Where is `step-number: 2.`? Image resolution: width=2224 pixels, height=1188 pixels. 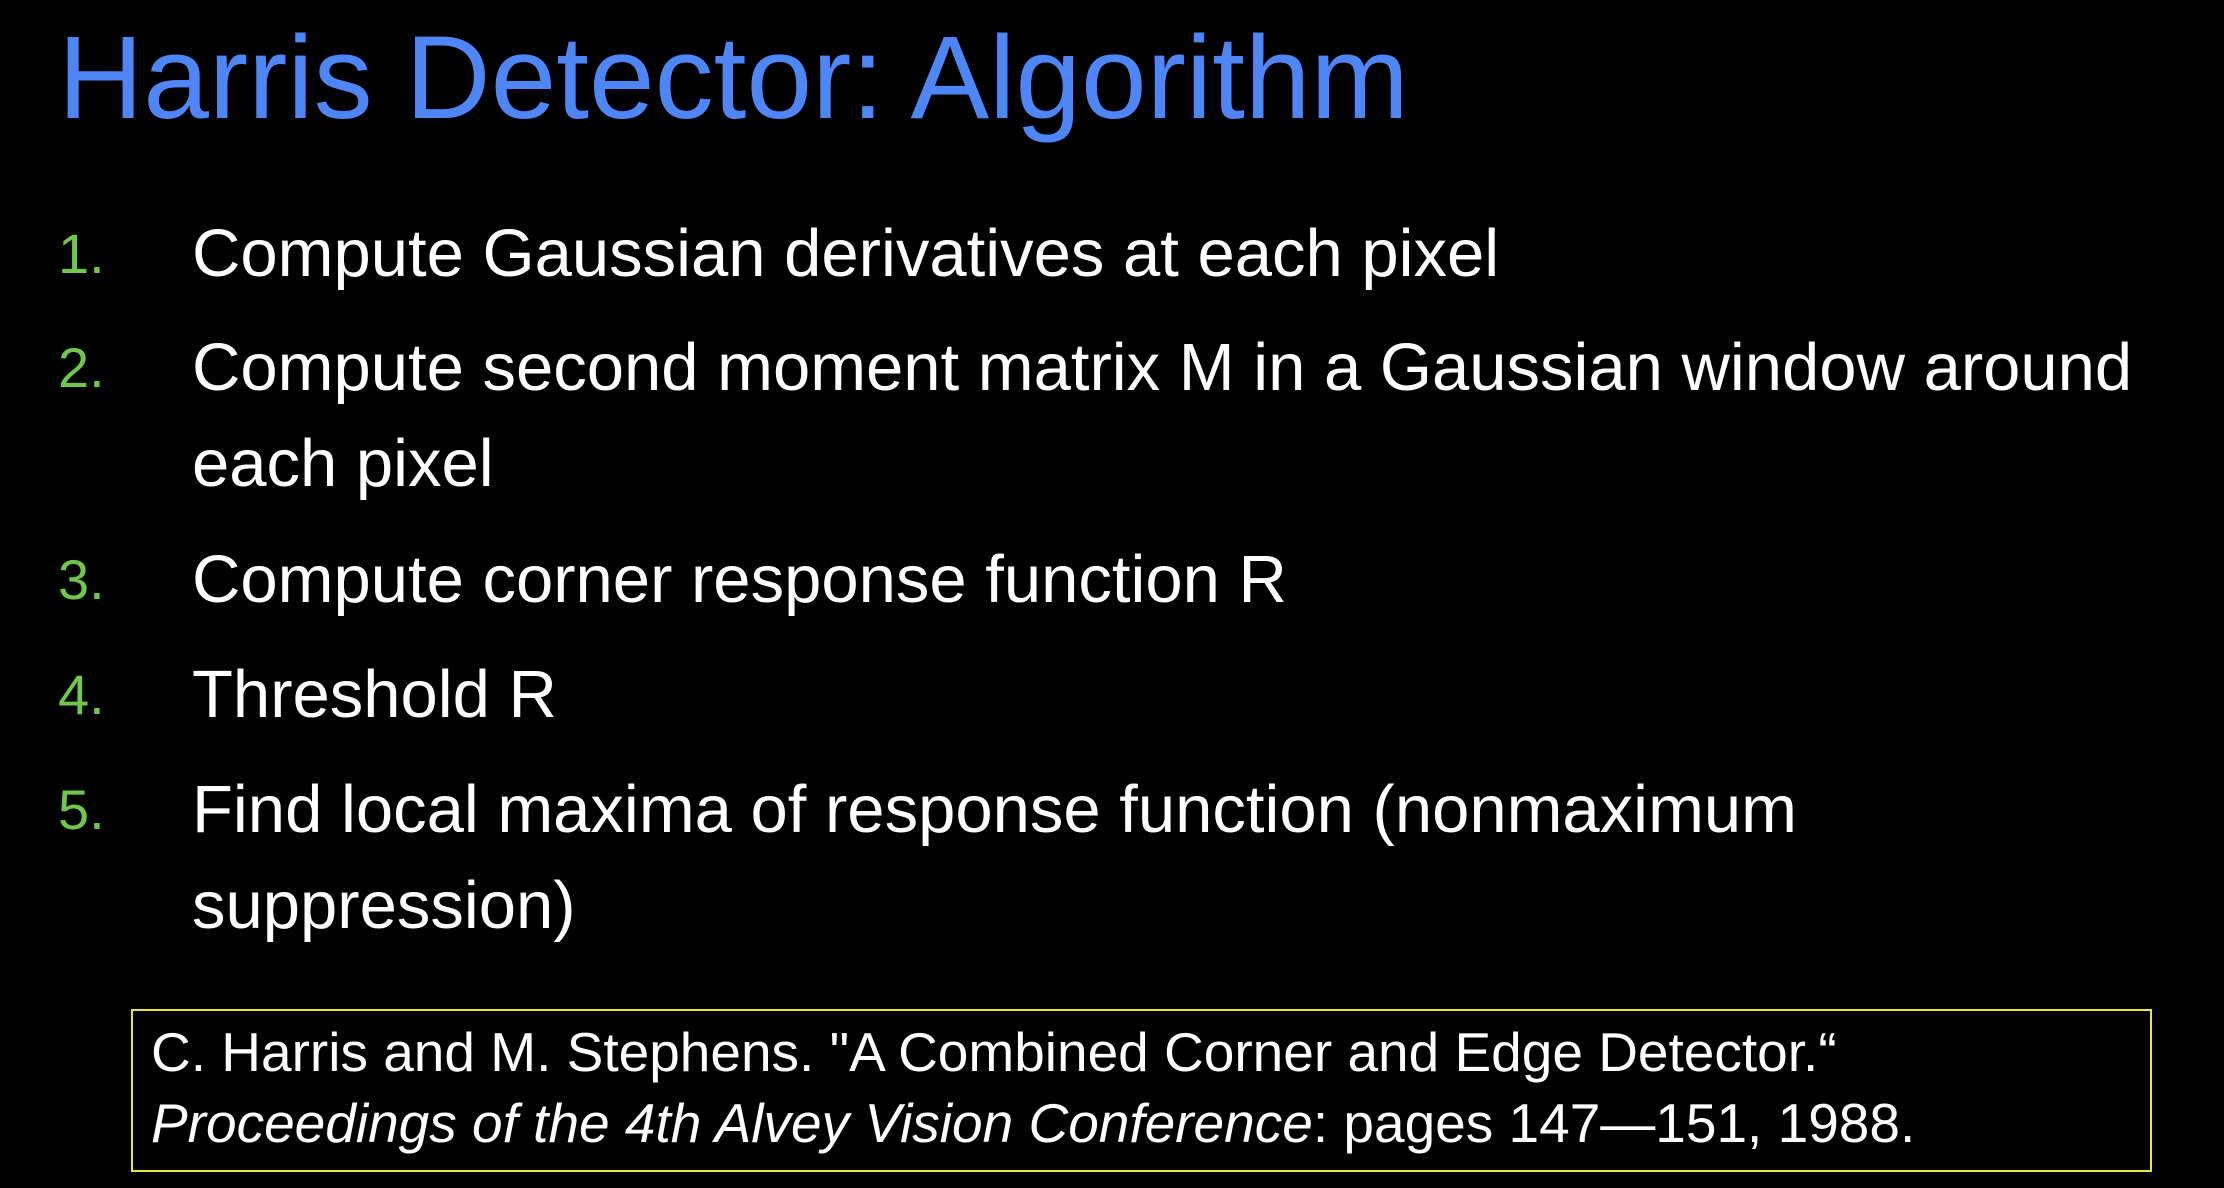 step-number: 2. is located at coordinates (81, 367).